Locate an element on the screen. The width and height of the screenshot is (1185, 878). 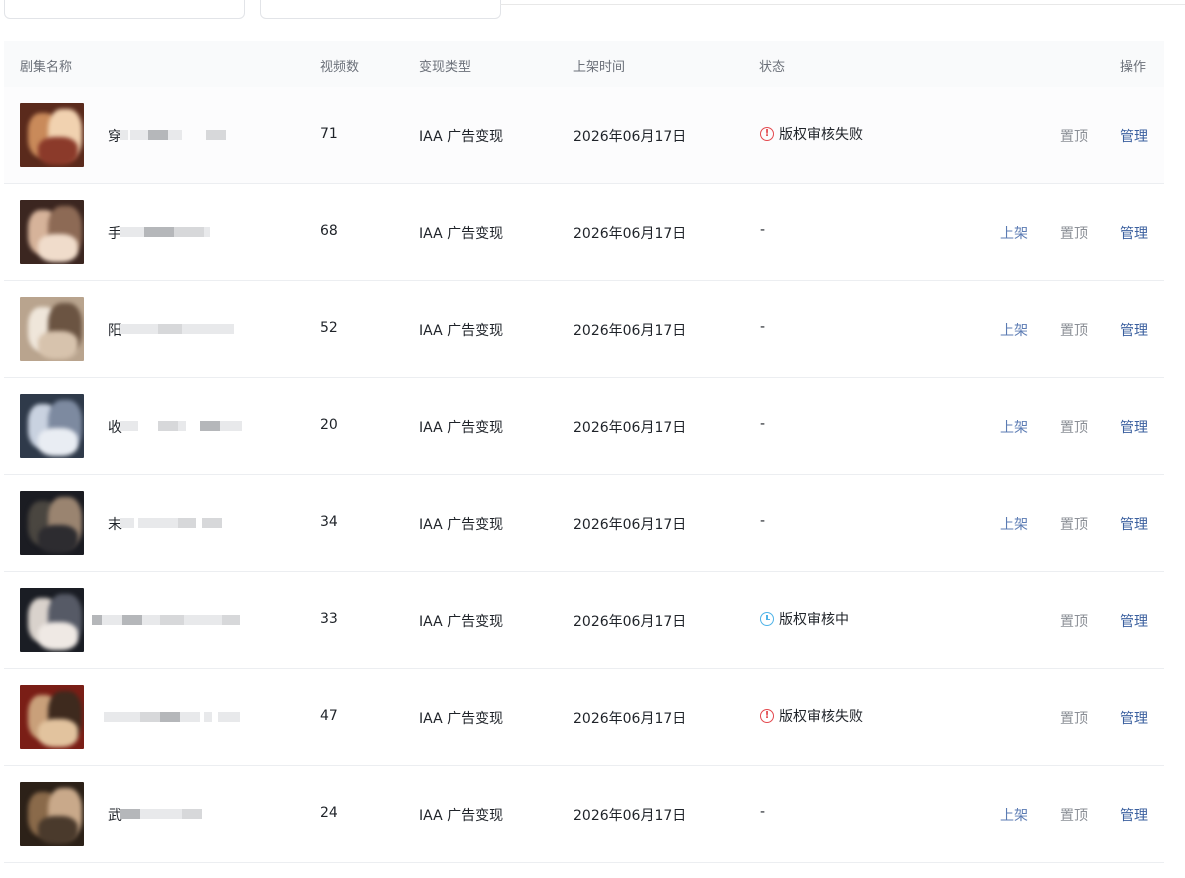
video-count: 33 is located at coordinates (329, 619).